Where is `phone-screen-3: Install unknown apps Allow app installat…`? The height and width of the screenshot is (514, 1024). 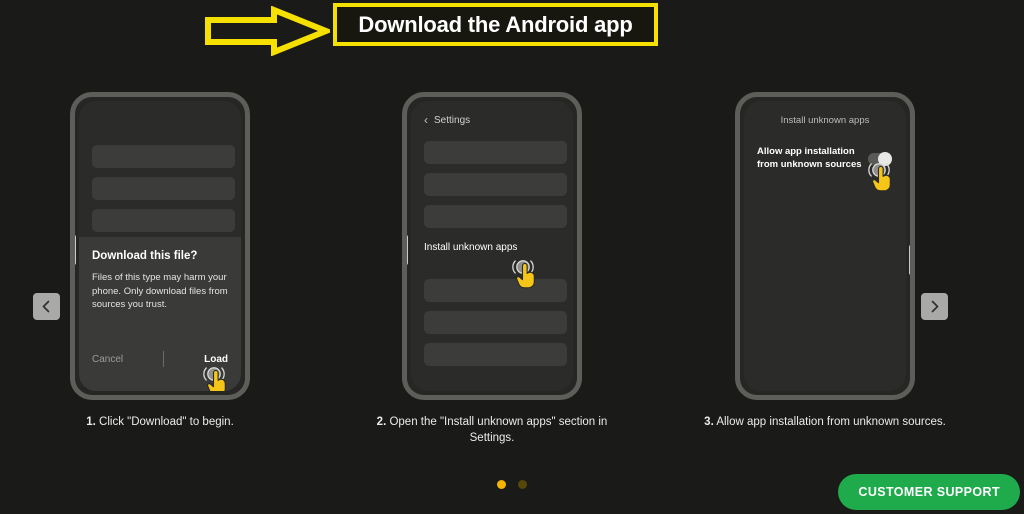
phone-screen-3: Install unknown apps Allow app installat… is located at coordinates (825, 246).